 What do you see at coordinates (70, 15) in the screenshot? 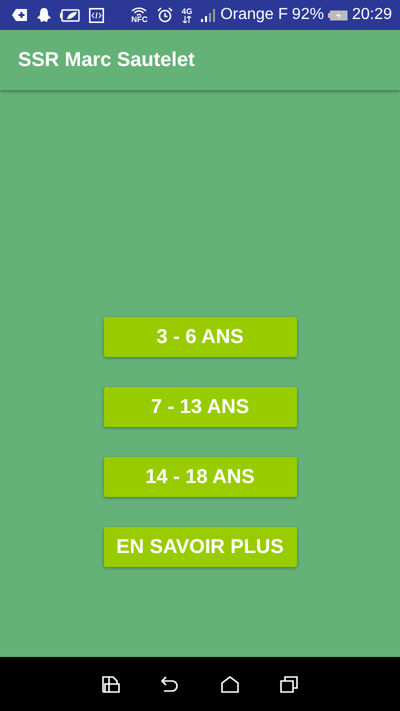
I see `battery-leaf-icon` at bounding box center [70, 15].